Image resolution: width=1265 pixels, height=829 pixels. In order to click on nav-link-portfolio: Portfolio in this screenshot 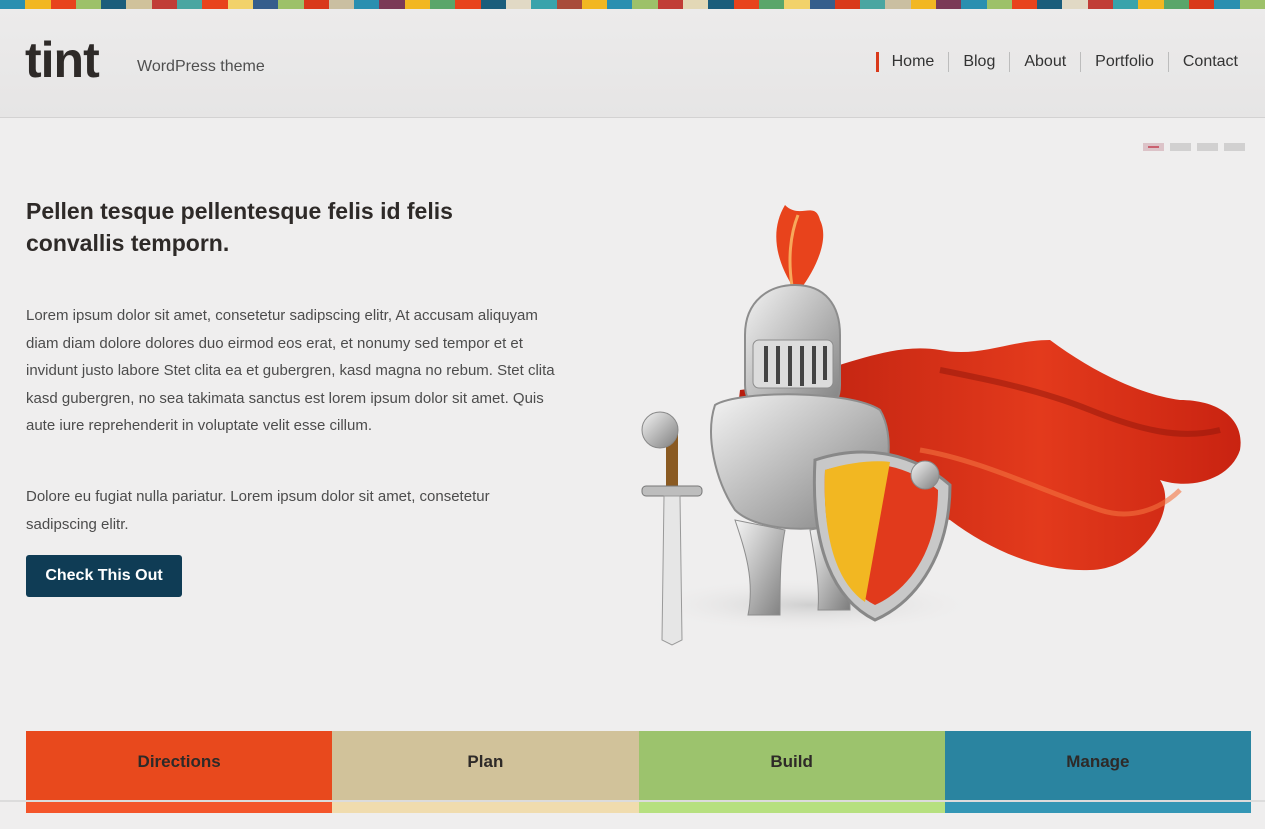, I will do `click(1124, 62)`.